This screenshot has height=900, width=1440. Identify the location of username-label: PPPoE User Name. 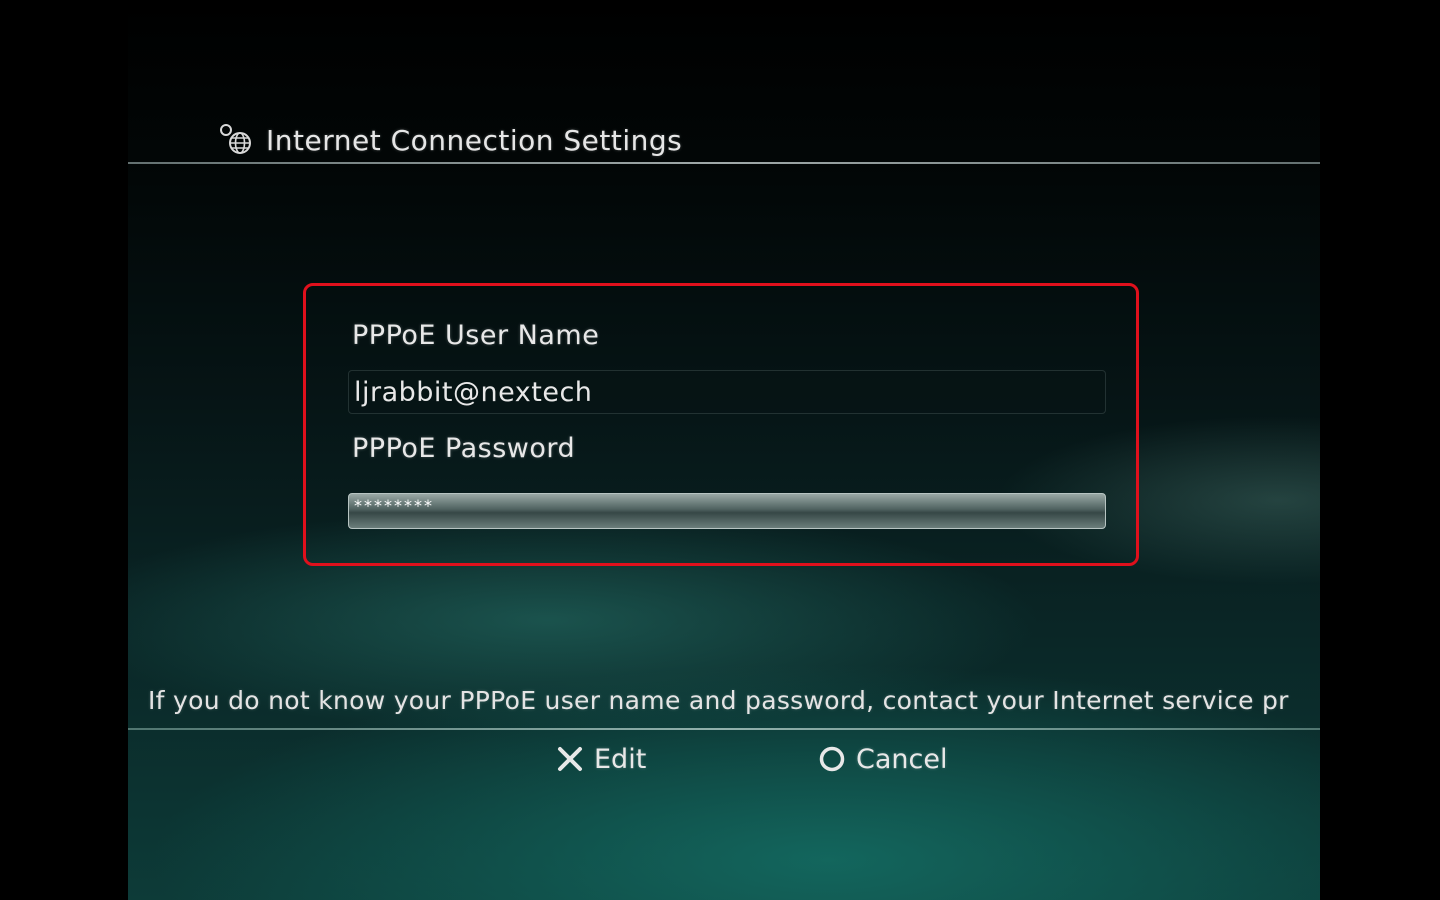
(476, 335).